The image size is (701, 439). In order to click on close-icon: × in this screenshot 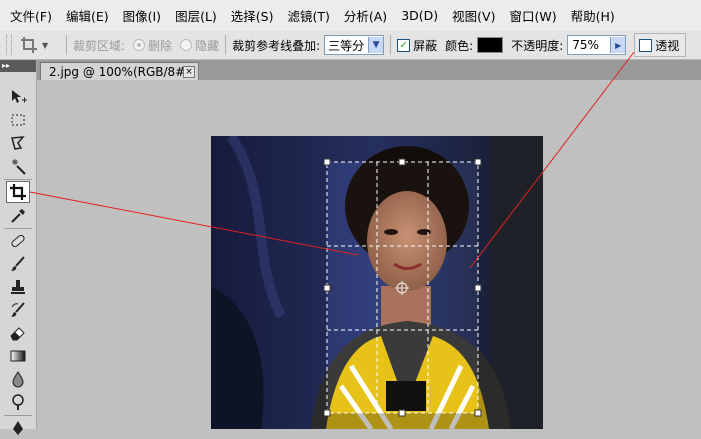, I will do `click(189, 72)`.